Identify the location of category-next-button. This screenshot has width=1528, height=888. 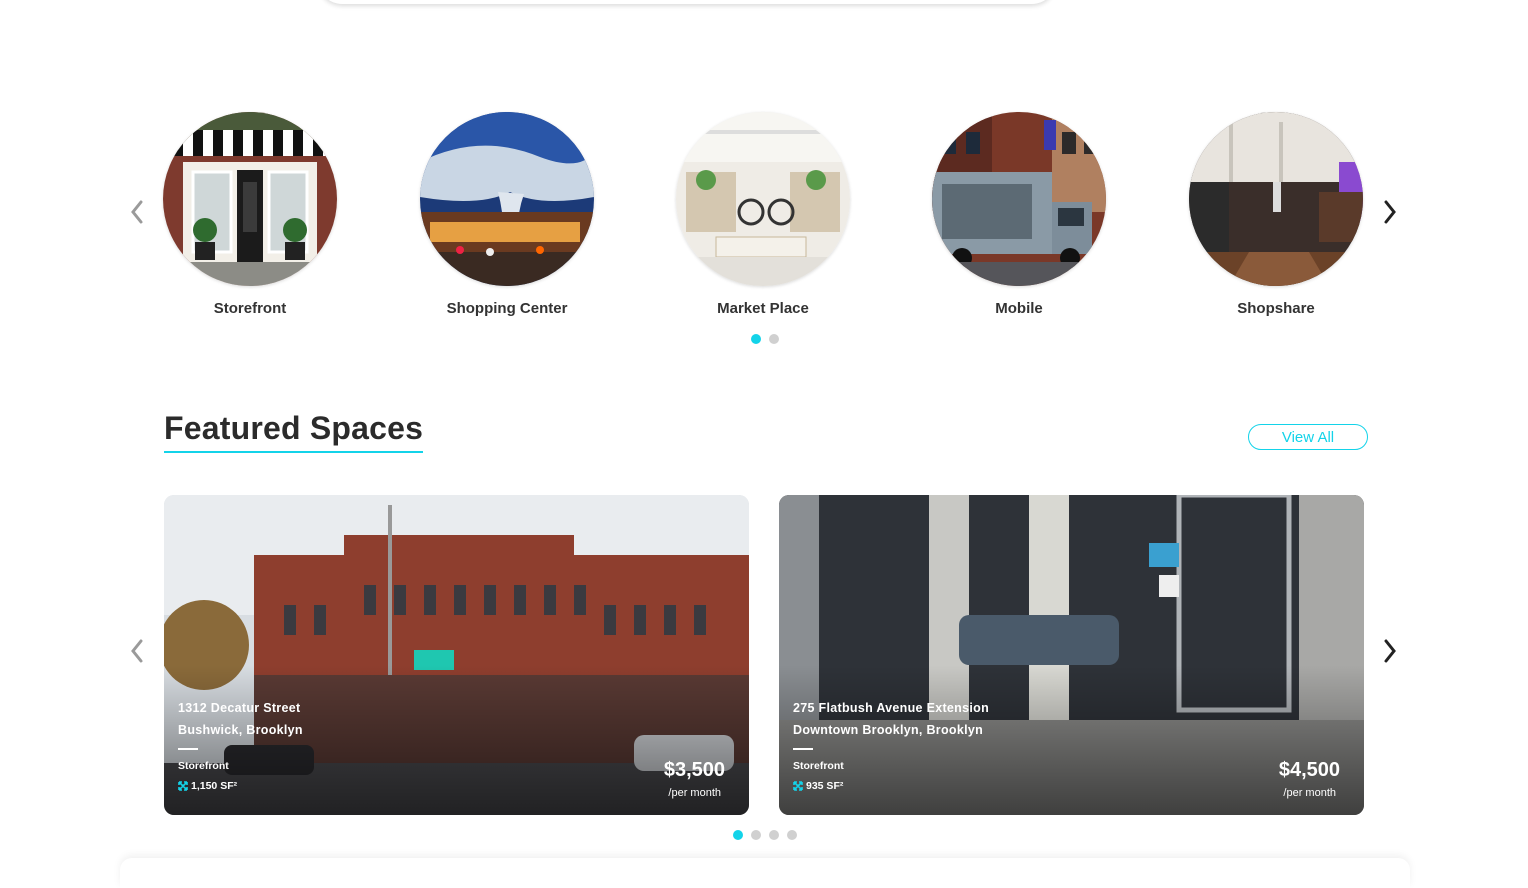
(1390, 212).